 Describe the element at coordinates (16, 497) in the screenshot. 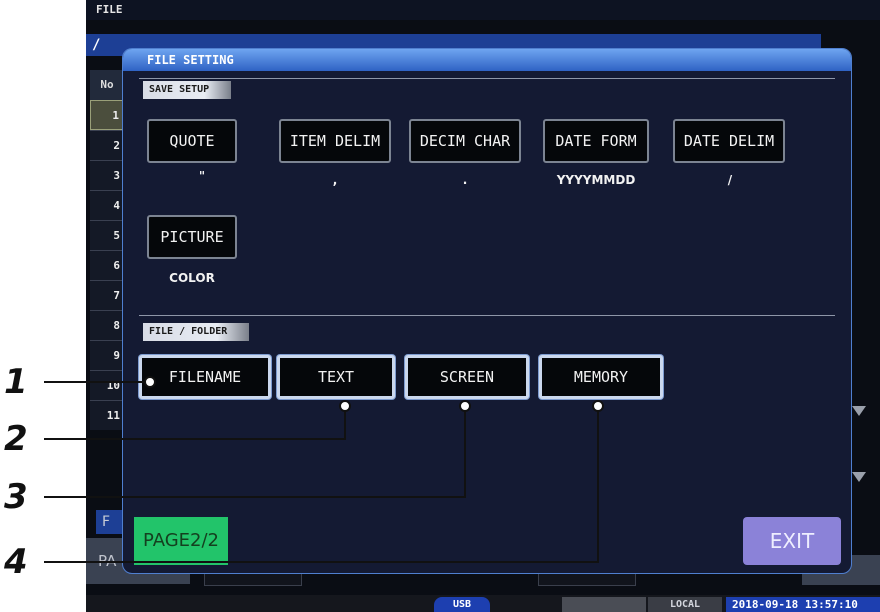

I see `callout-number-3: 3` at that location.